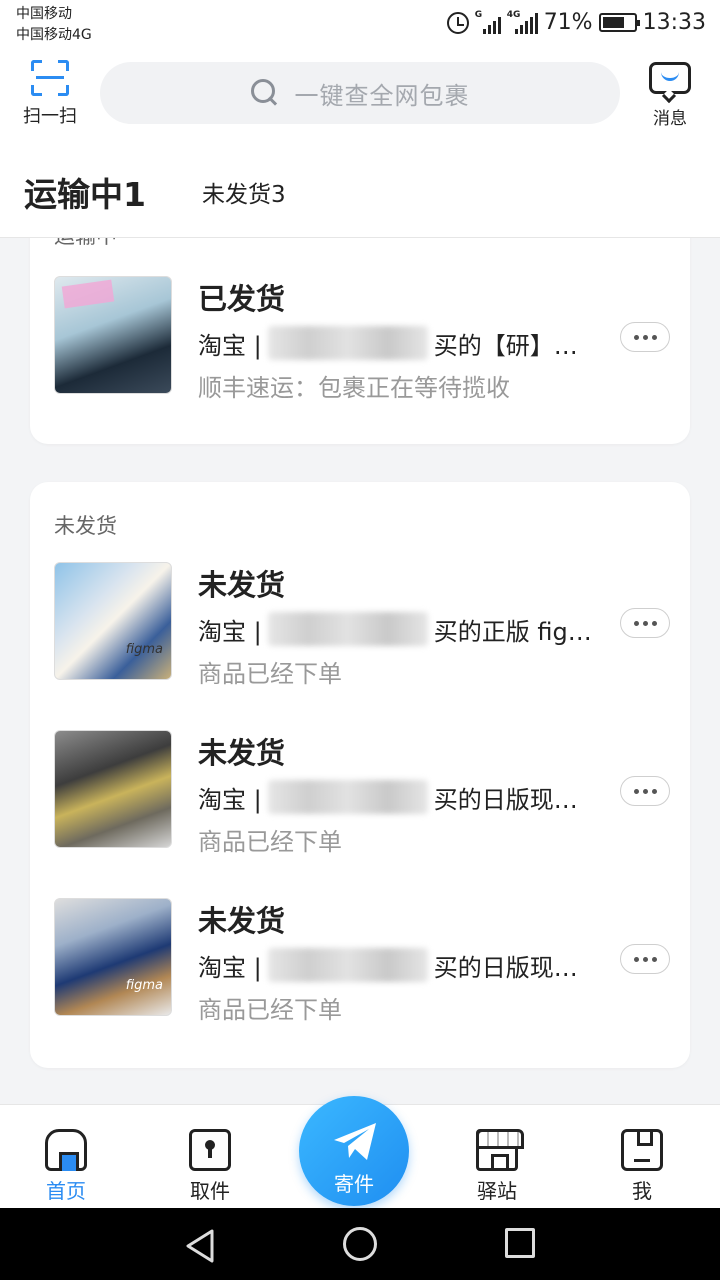 This screenshot has width=720, height=1280. What do you see at coordinates (210, 1191) in the screenshot?
I see `nav-pickup-label: 取件` at bounding box center [210, 1191].